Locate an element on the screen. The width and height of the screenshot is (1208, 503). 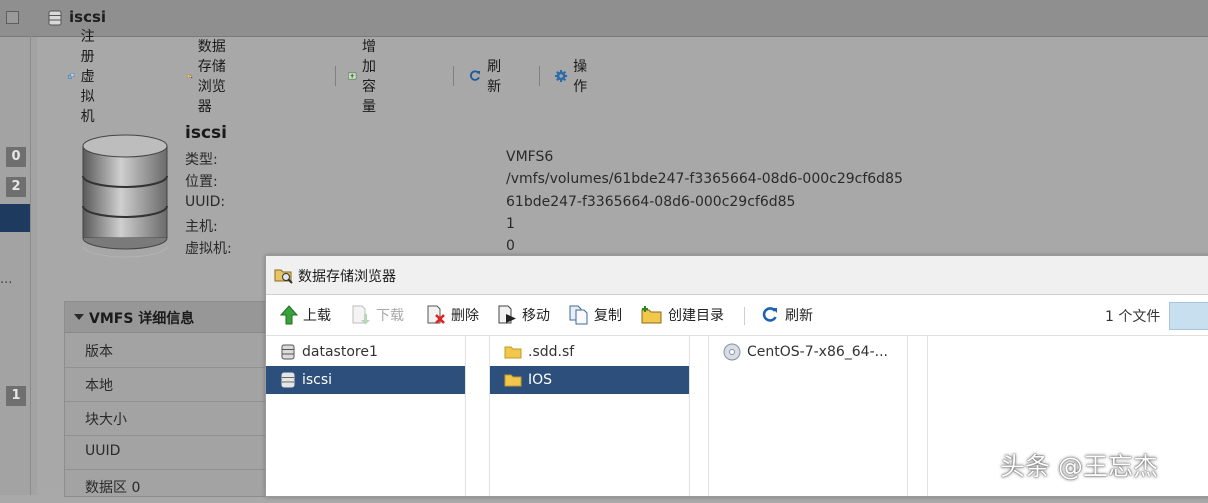
move-button: 移动 is located at coordinates (523, 315).